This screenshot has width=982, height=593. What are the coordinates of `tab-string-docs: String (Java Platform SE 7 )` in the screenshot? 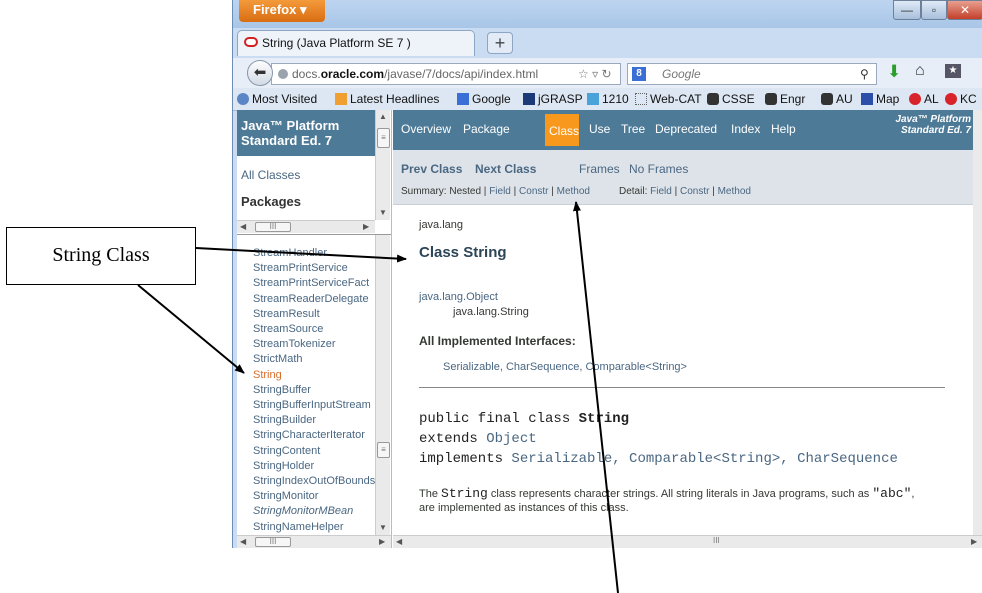 It's located at (356, 43).